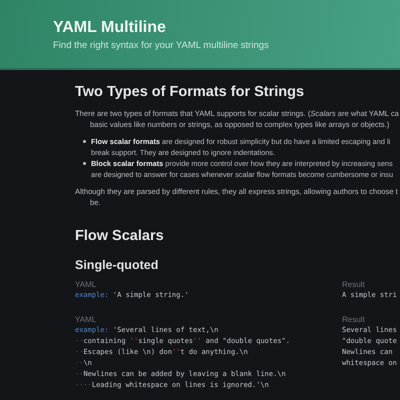 The image size is (400, 400). I want to click on section-heading: Two Types of Formats for Strings, so click(190, 92).